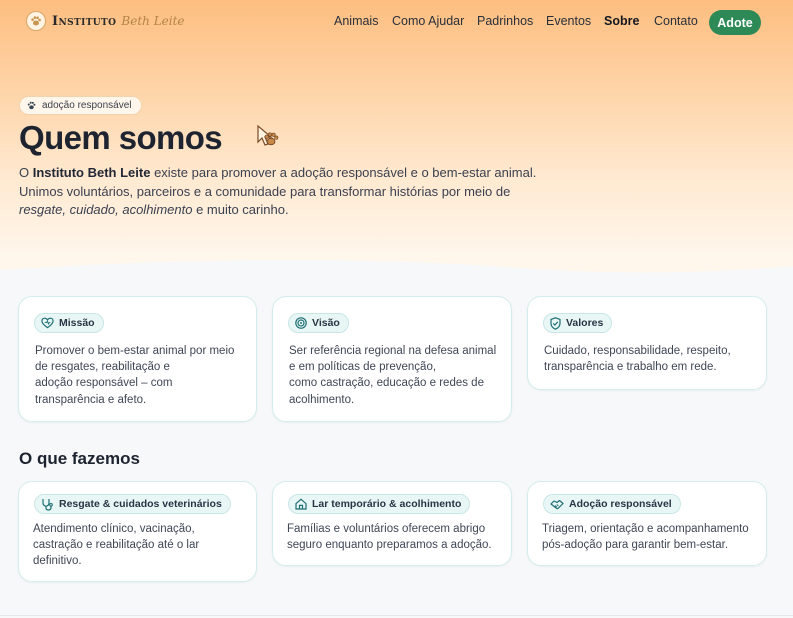  Describe the element at coordinates (645, 529) in the screenshot. I see `text-line: Triagem, orientação e acompanhamento` at that location.